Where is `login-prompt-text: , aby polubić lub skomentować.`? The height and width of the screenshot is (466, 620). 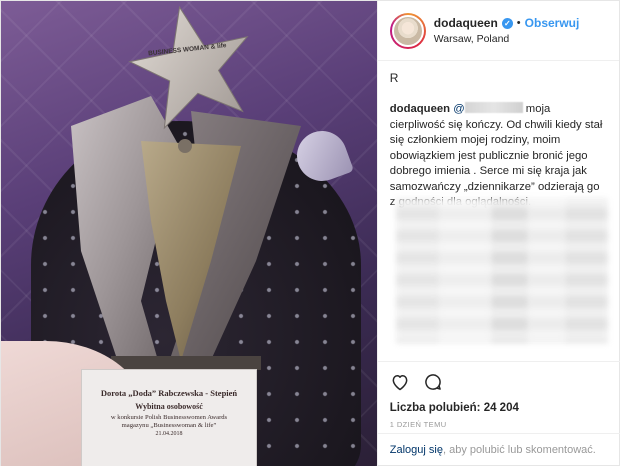 login-prompt-text: , aby polubić lub skomentować. is located at coordinates (519, 450).